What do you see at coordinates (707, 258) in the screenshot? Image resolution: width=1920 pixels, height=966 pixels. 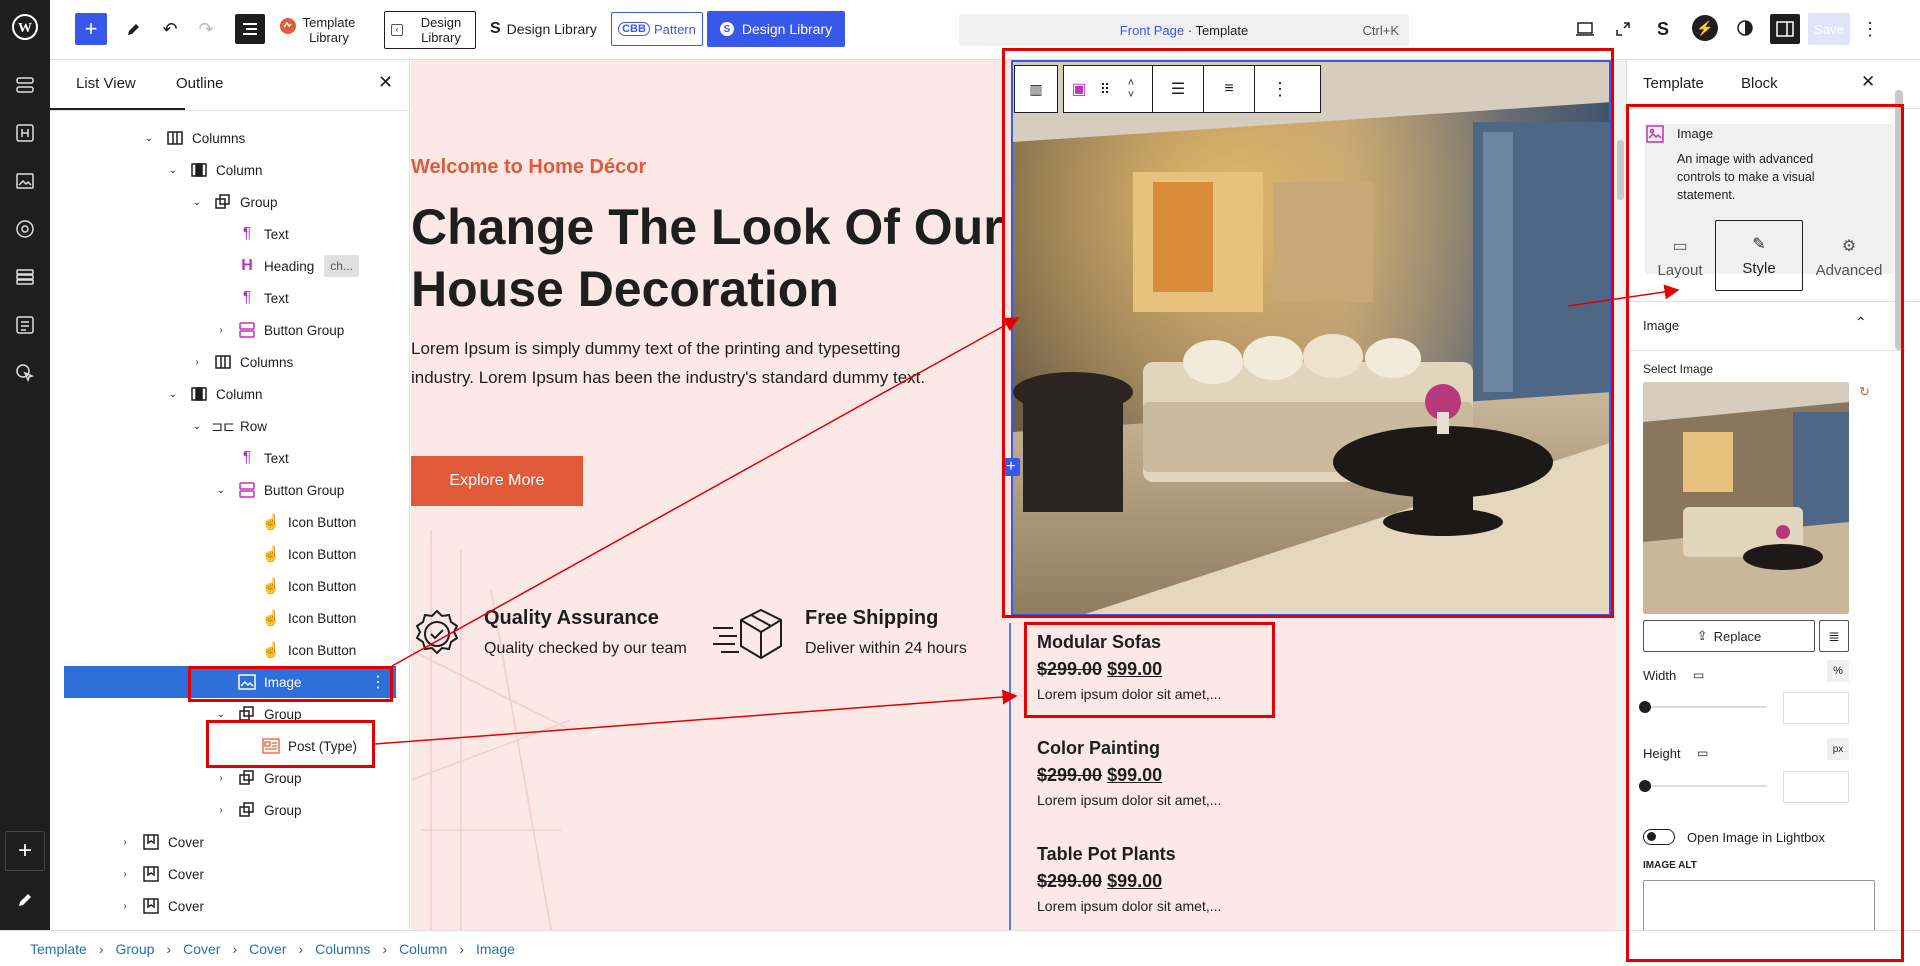 I see `hero-heading: Change The Look Of Our House Decoration` at bounding box center [707, 258].